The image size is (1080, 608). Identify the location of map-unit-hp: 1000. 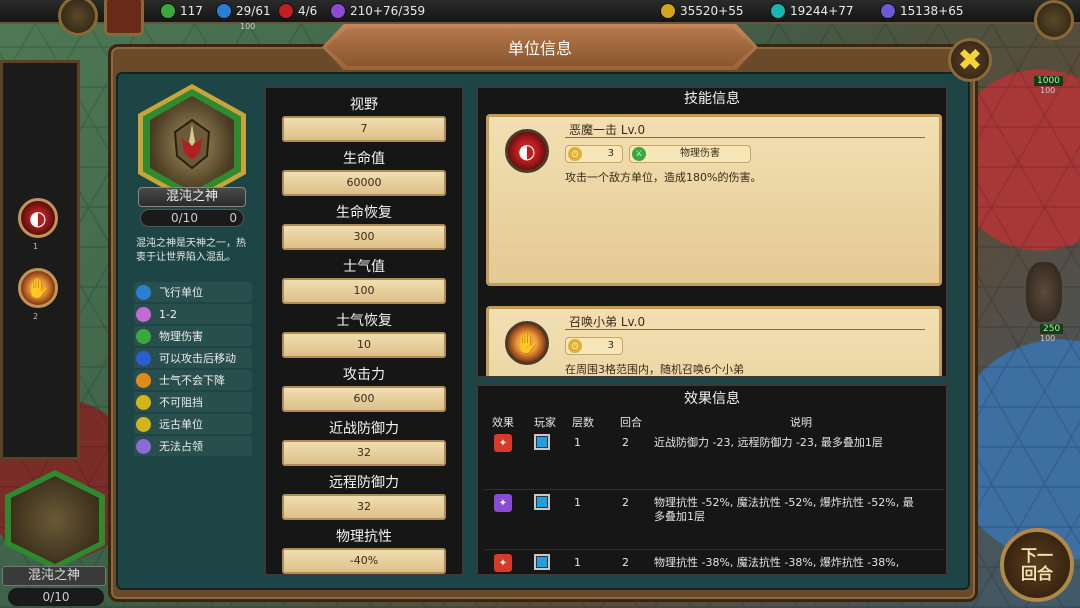
(1048, 81).